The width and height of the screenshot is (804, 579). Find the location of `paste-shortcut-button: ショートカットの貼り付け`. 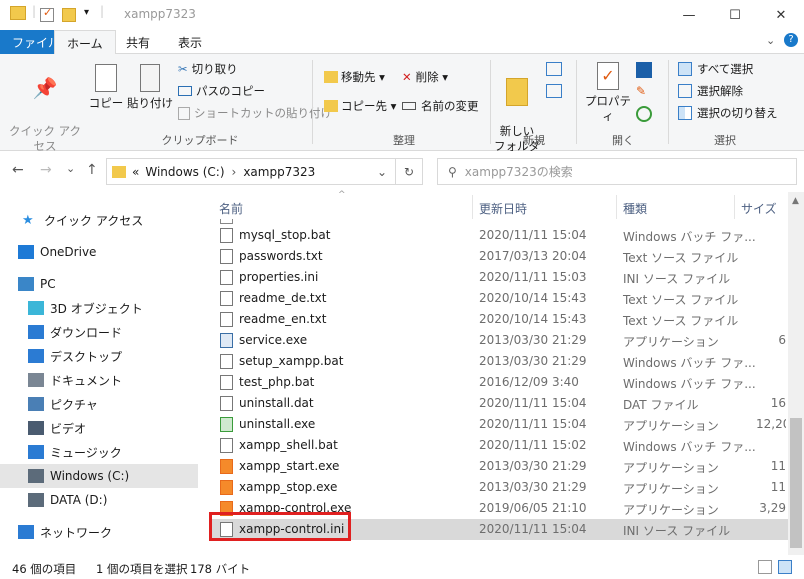

paste-shortcut-button: ショートカットの貼り付け is located at coordinates (255, 113).